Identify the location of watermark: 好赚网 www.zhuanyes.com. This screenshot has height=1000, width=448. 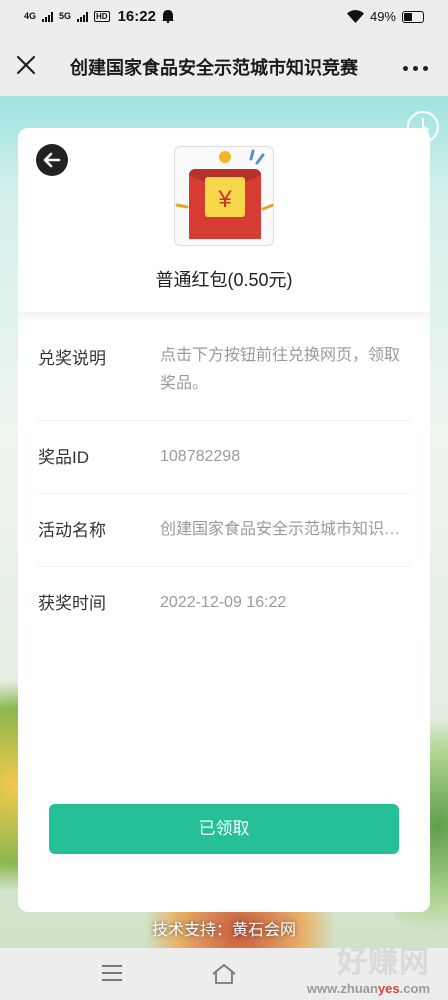
(368, 966).